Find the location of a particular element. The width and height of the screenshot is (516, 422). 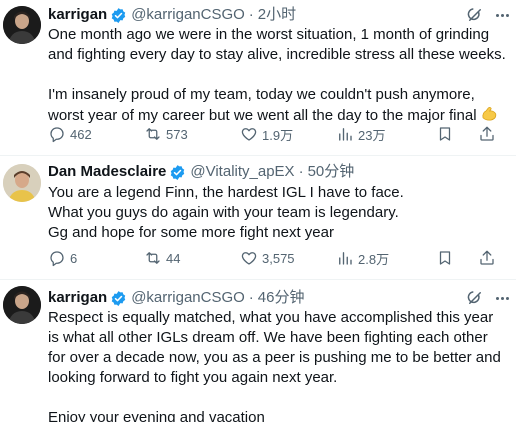

view-count: 2.8万 is located at coordinates (374, 259).